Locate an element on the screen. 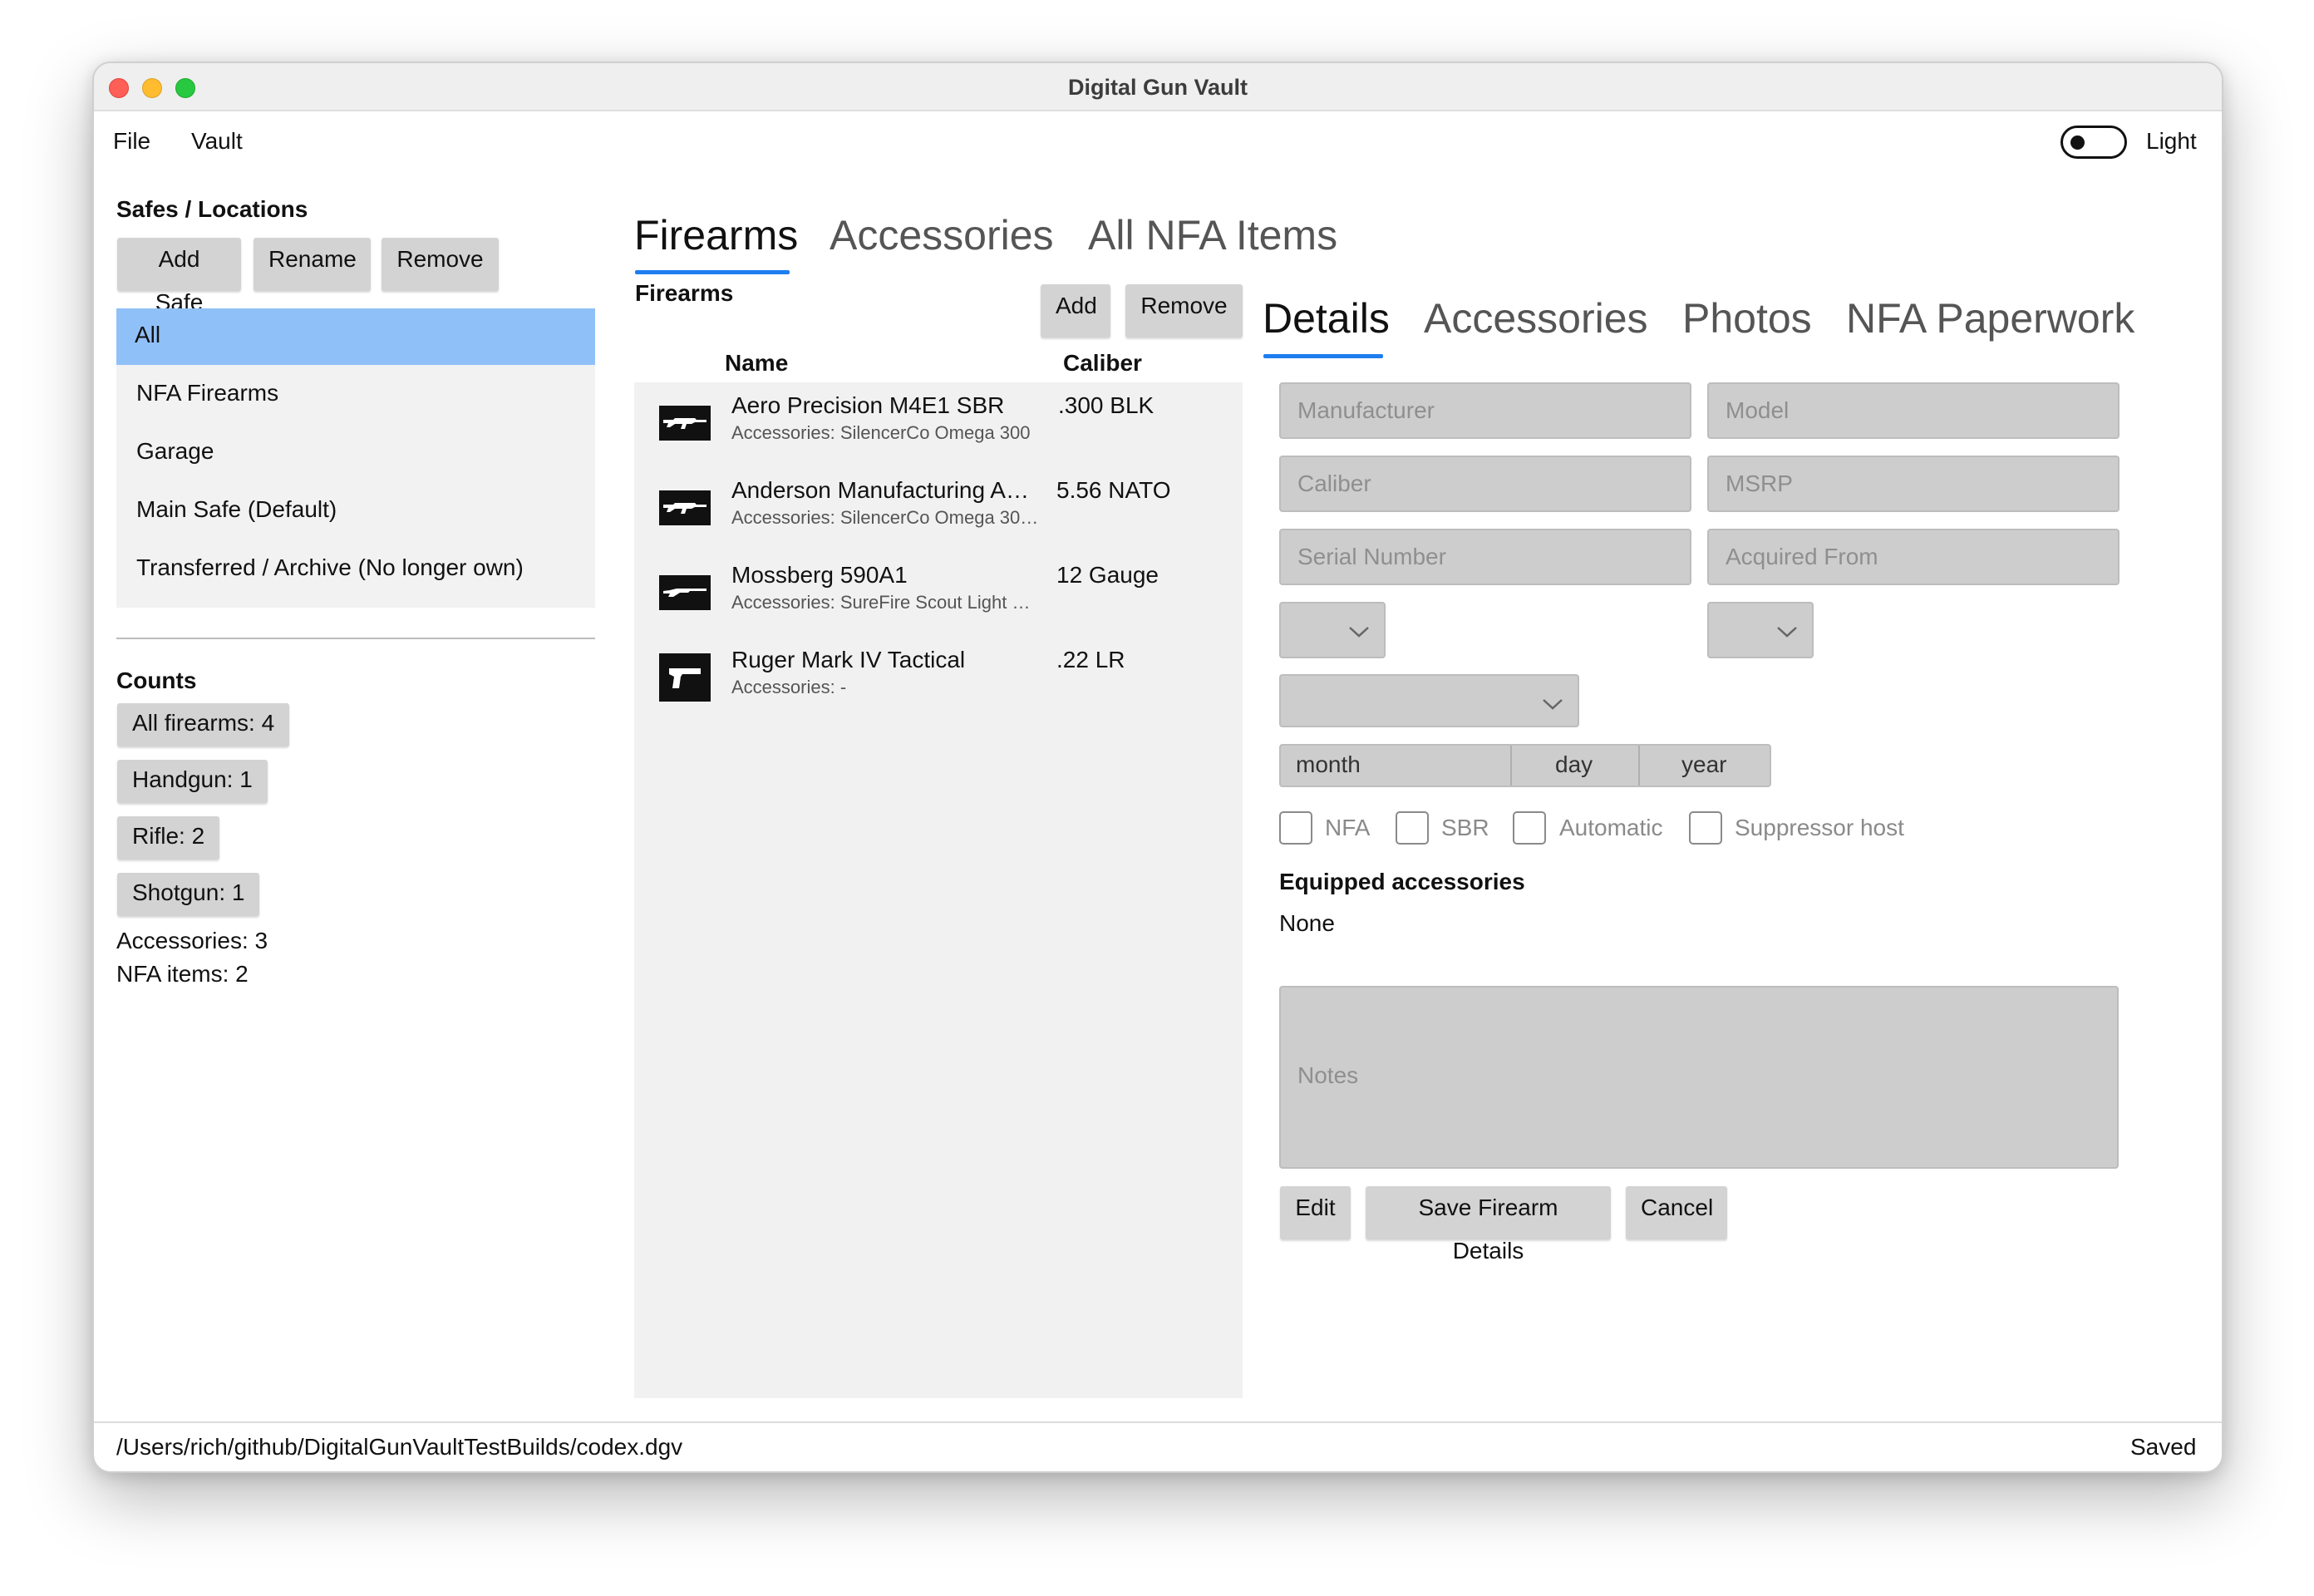 The width and height of the screenshot is (2314, 1596). acquired-date-field: month day year is located at coordinates (1525, 765).